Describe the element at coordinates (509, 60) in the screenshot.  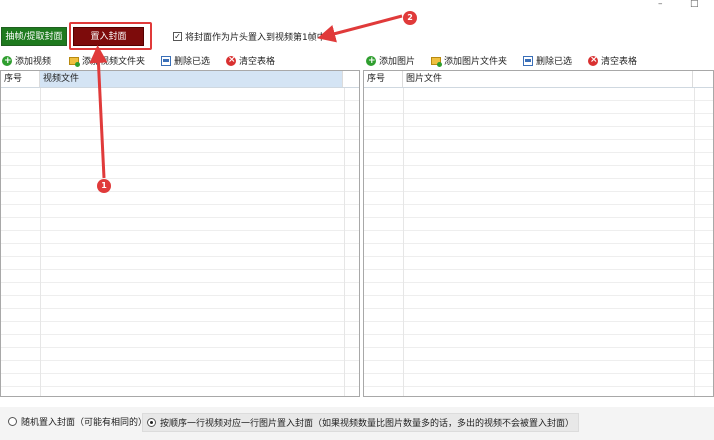
I see `image-toolbar: 添加图片 添加图片文件夹 删除已选 清空表格` at that location.